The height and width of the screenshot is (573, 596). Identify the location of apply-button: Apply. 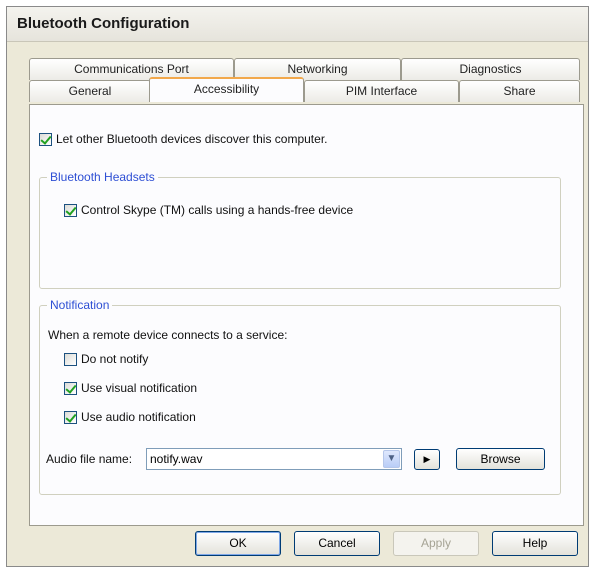
(436, 543).